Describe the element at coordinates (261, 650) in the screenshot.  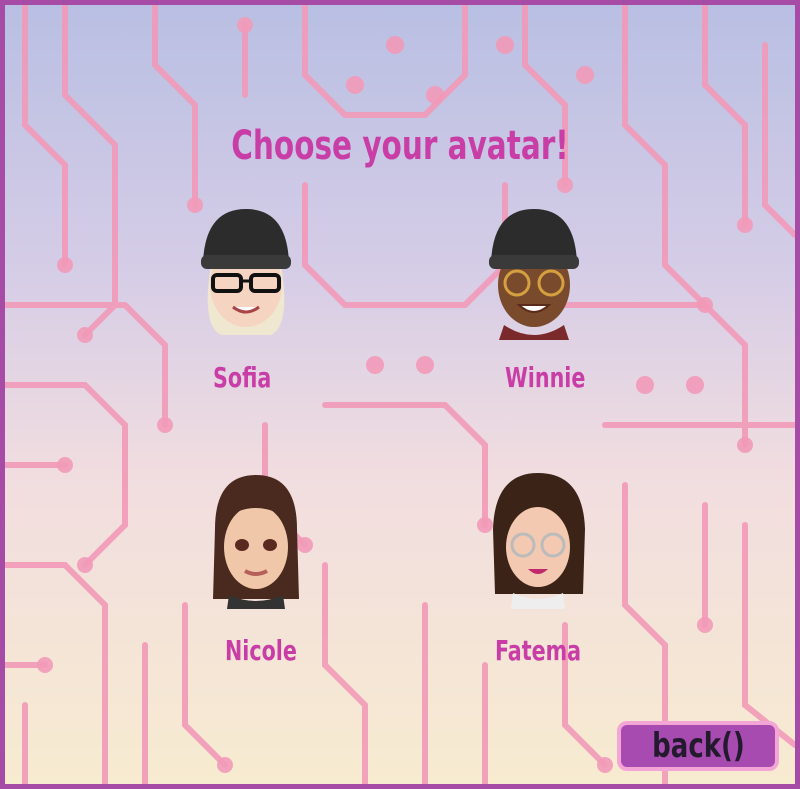
I see `avatar-name-nicole: Nicole` at that location.